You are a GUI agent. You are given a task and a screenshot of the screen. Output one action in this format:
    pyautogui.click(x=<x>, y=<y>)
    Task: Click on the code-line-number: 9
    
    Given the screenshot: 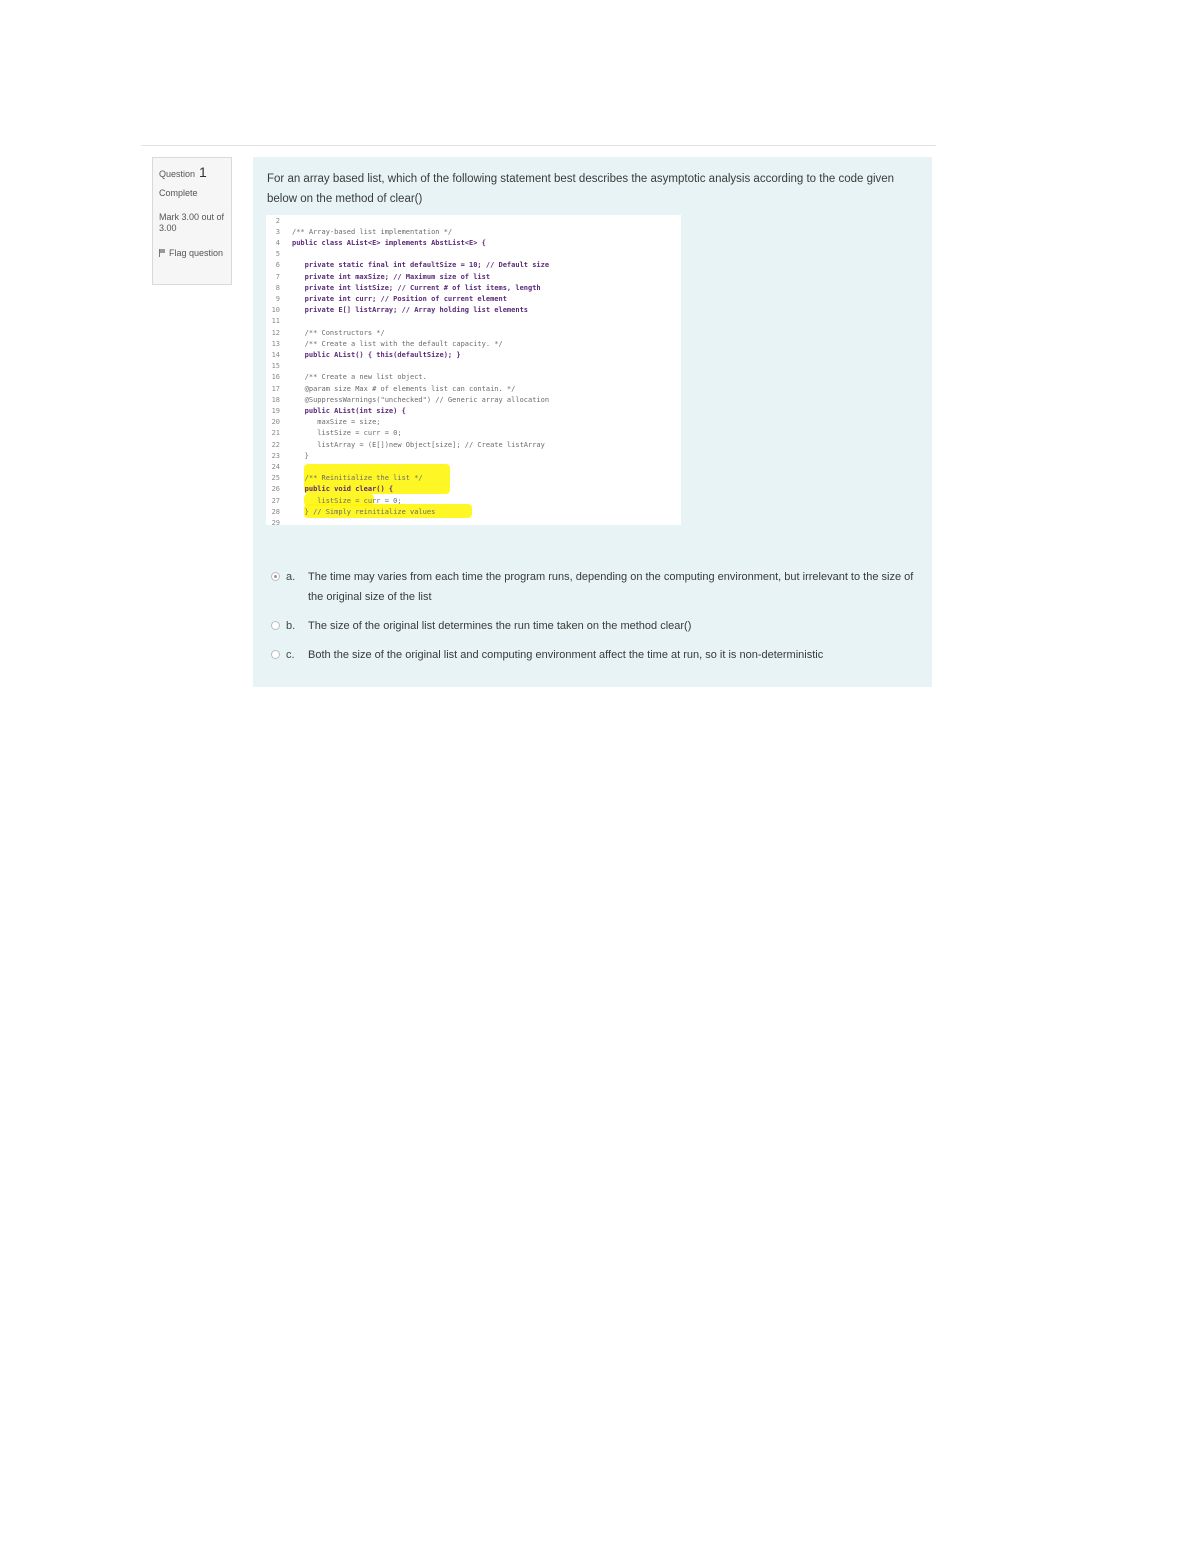 What is the action you would take?
    pyautogui.click(x=277, y=298)
    